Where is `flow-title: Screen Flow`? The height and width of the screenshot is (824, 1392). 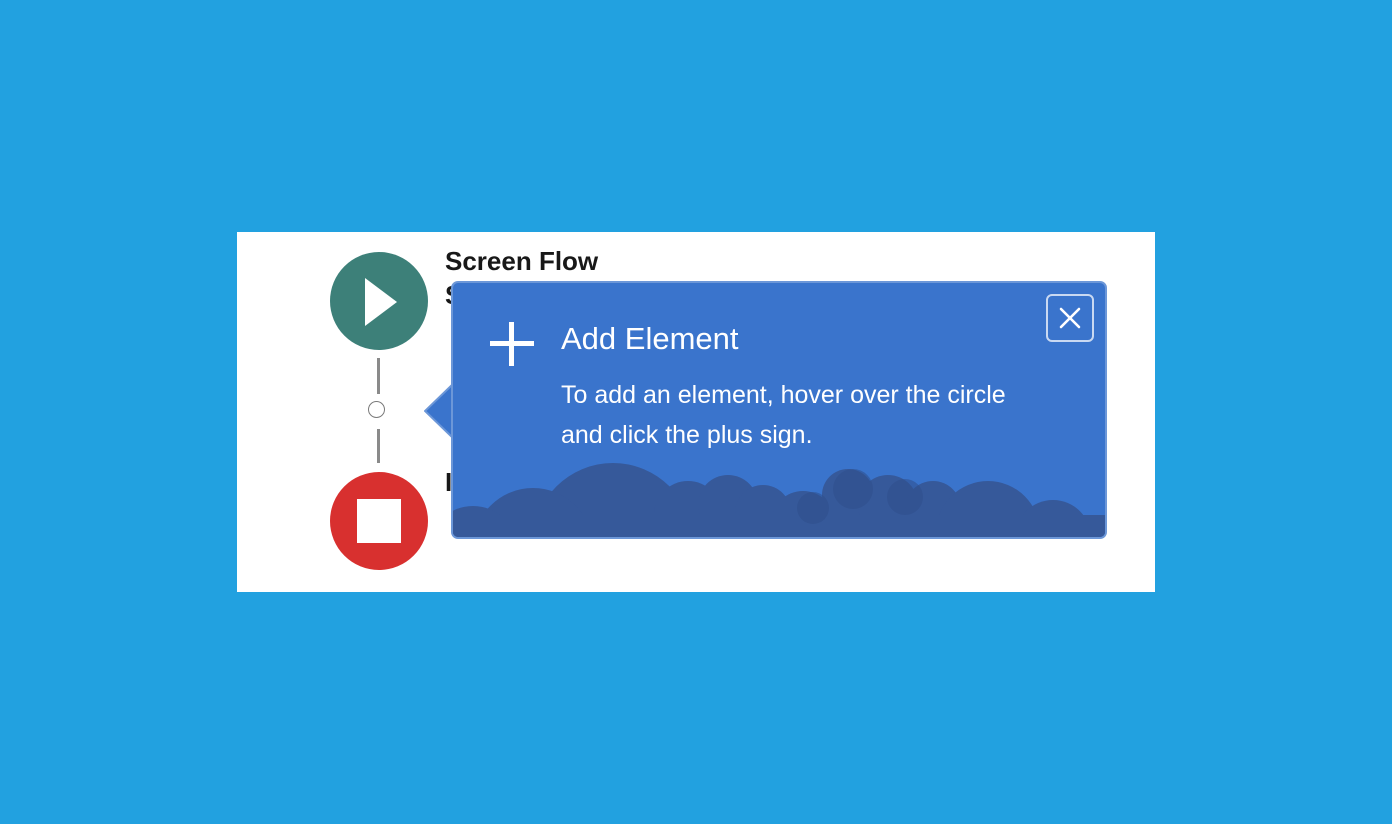
flow-title: Screen Flow is located at coordinates (522, 261).